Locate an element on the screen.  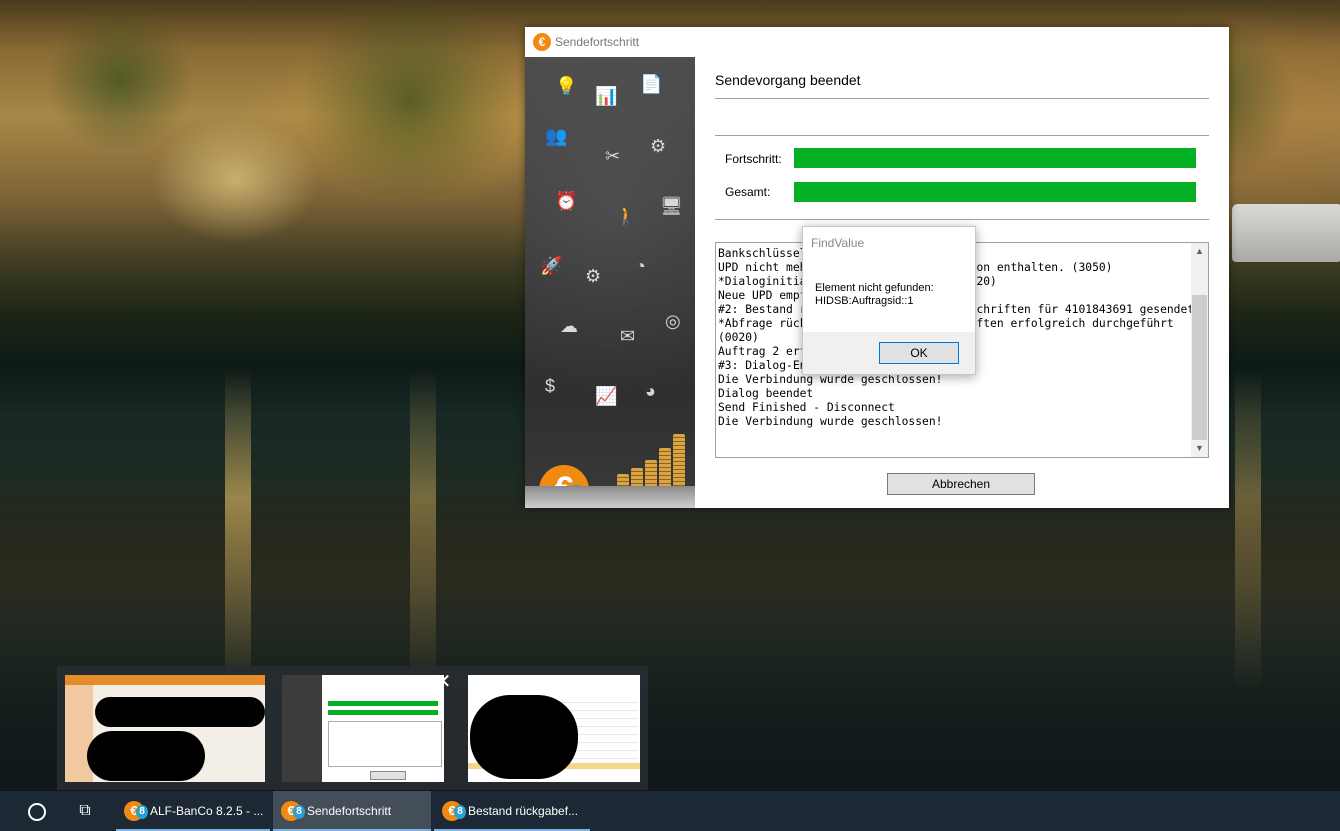
person-icon: 🚶 is located at coordinates (626, 216).